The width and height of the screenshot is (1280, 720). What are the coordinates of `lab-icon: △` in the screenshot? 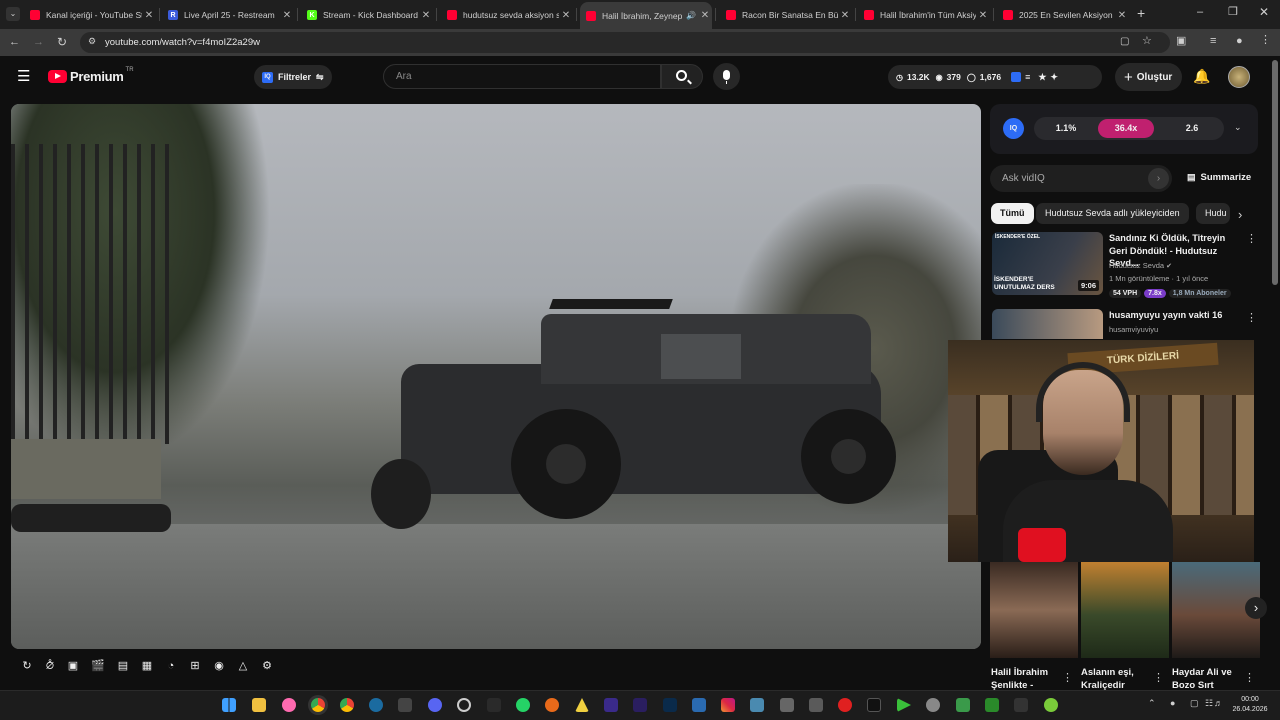 It's located at (243, 666).